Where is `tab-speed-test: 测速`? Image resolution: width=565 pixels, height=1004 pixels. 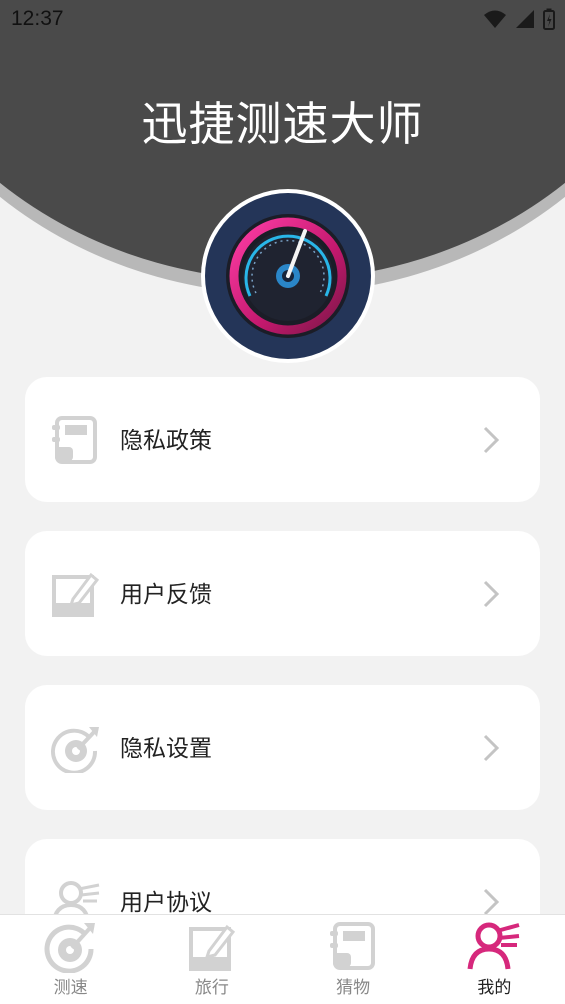 tab-speed-test: 测速 is located at coordinates (70, 959).